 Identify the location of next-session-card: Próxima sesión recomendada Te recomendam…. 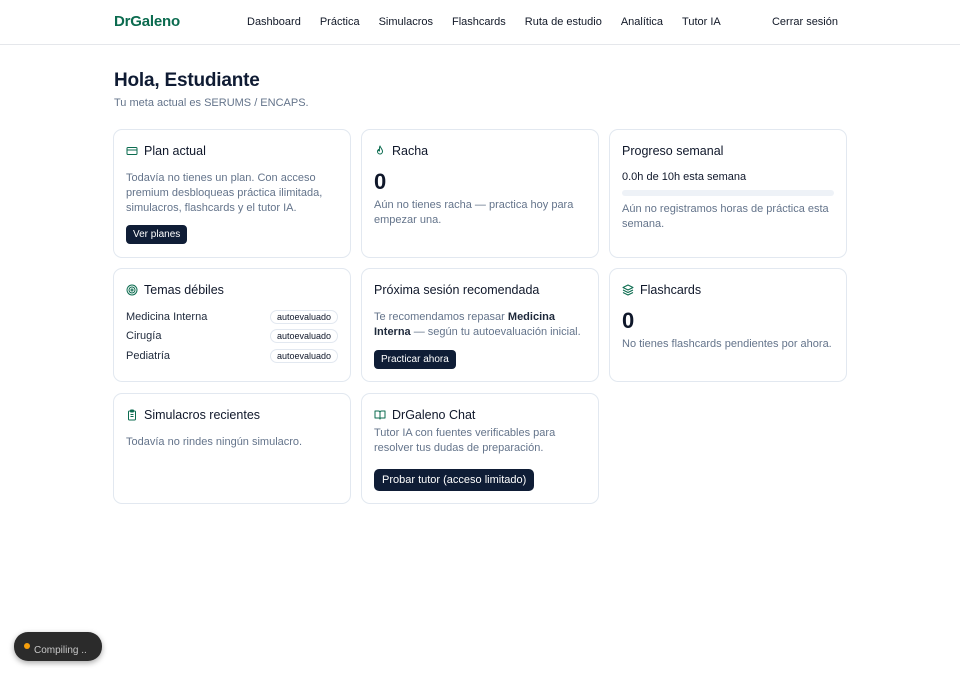
(480, 325).